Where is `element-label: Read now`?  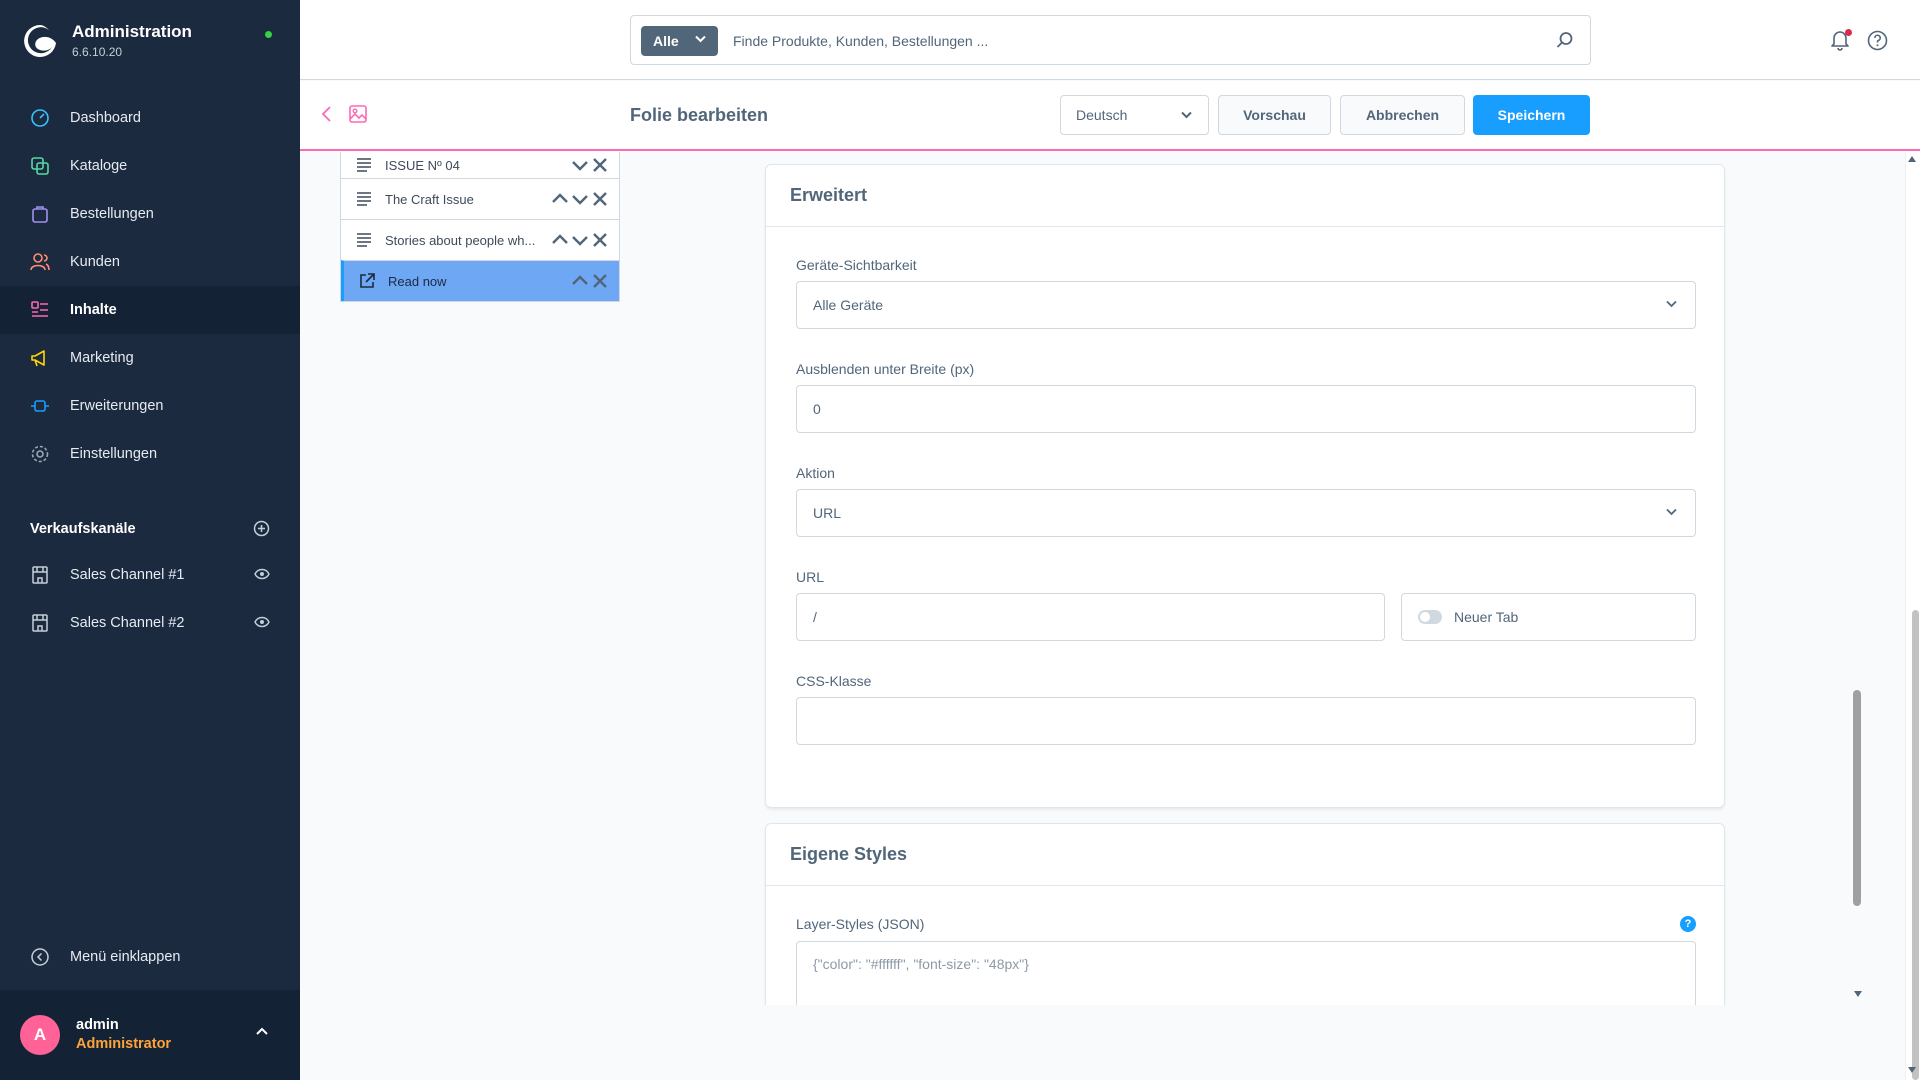 element-label: Read now is located at coordinates (417, 281).